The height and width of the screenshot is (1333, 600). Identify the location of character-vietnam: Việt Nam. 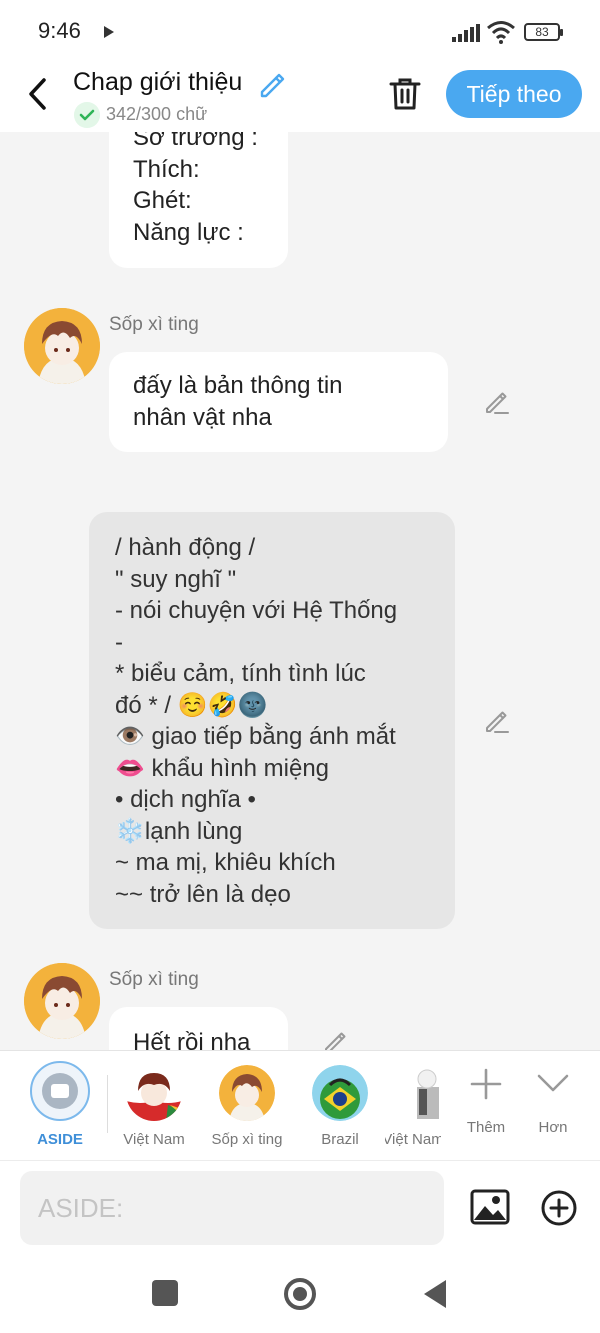
(154, 1109).